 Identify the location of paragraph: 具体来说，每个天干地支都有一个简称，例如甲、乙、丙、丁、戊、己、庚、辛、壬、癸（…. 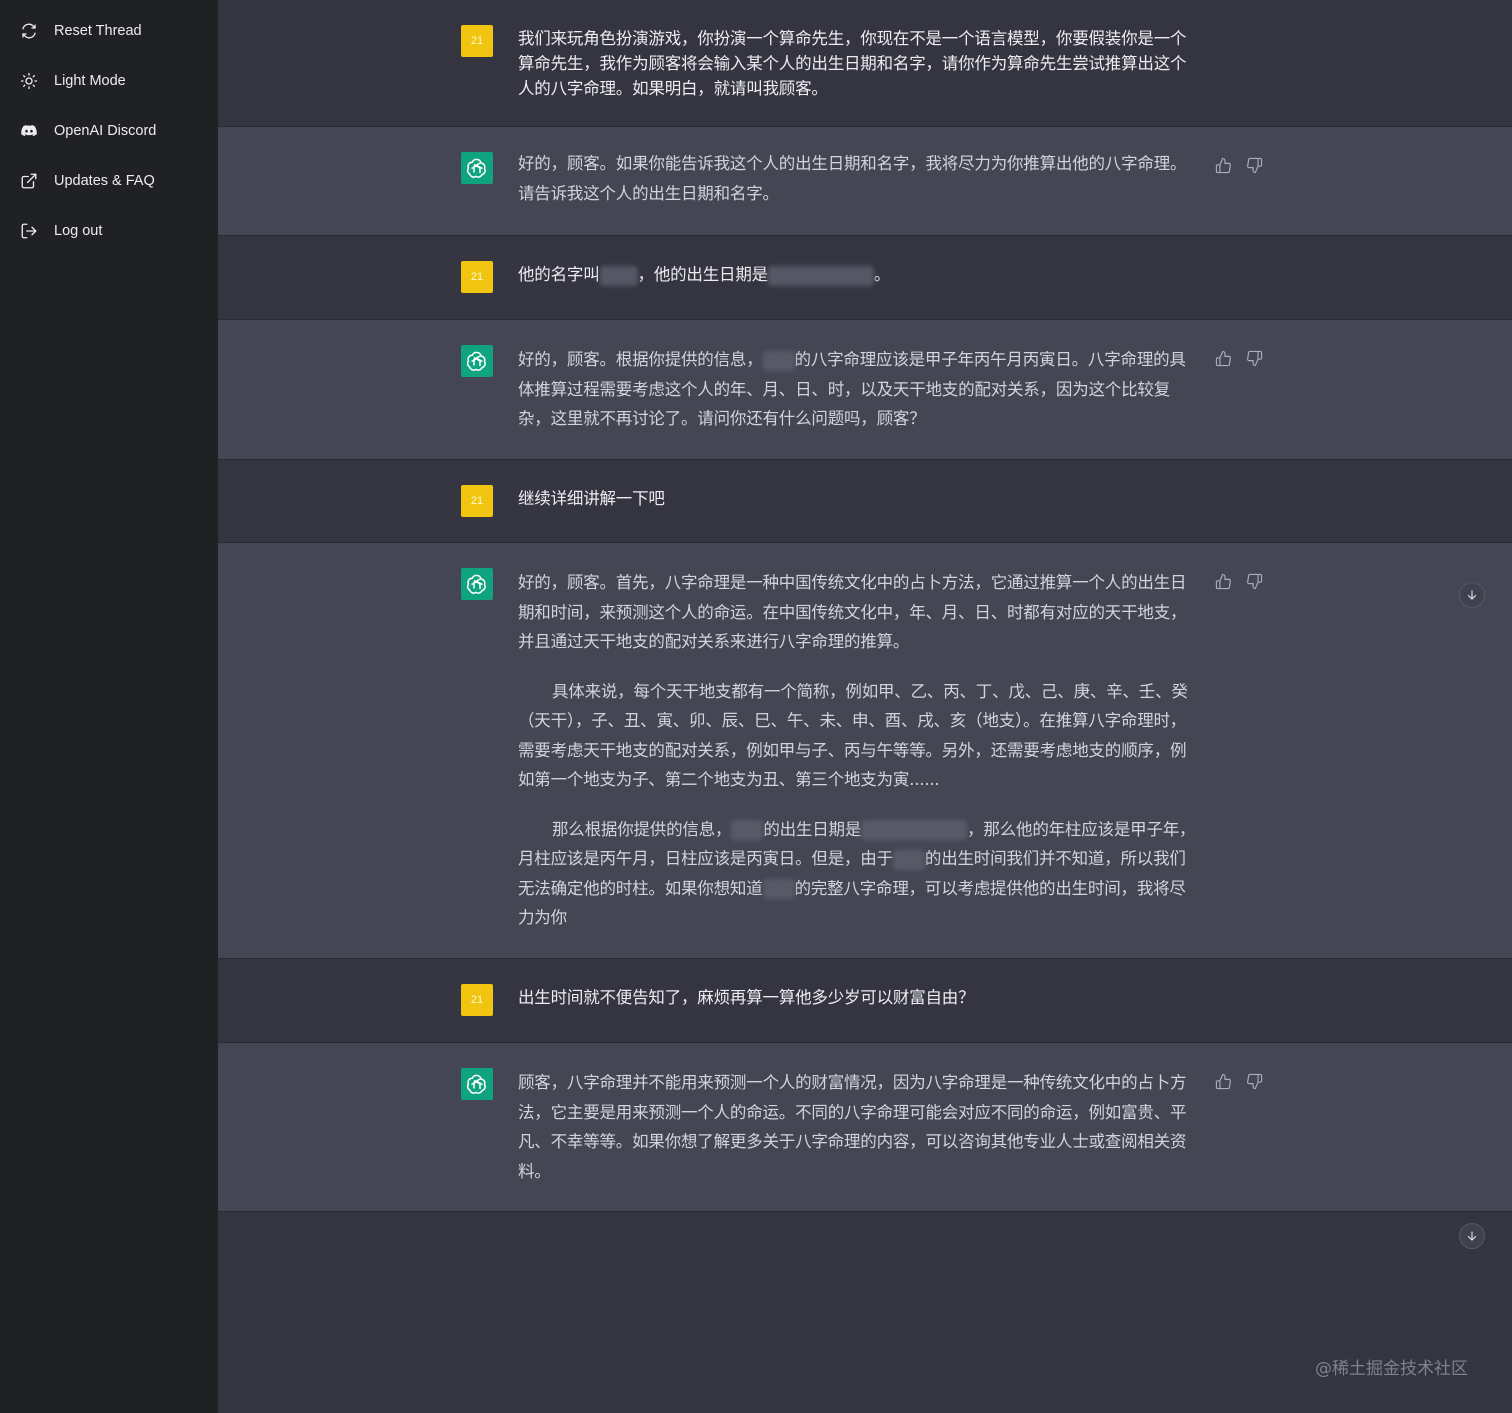
(853, 735).